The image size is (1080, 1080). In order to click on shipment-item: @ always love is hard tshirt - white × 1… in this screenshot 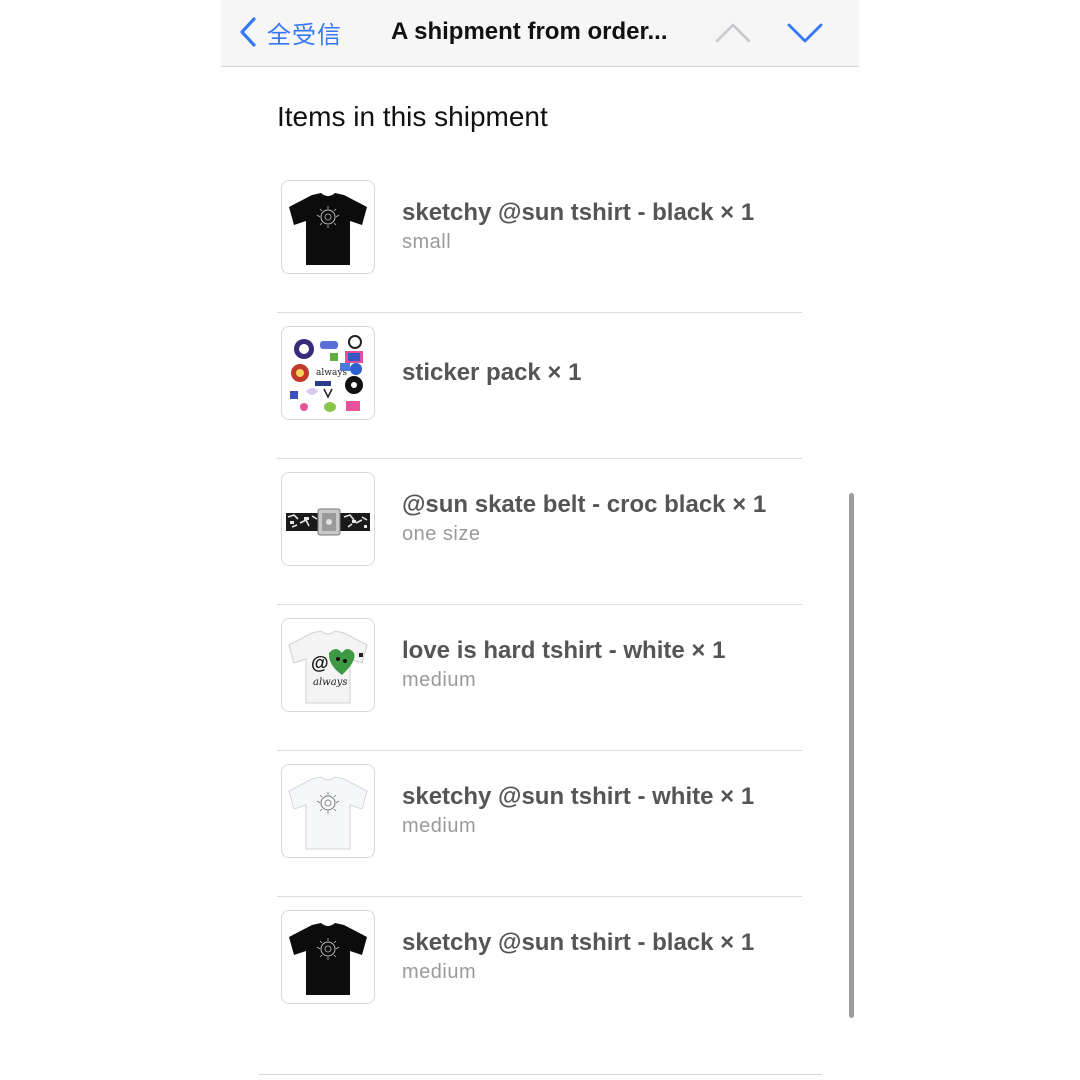, I will do `click(539, 678)`.